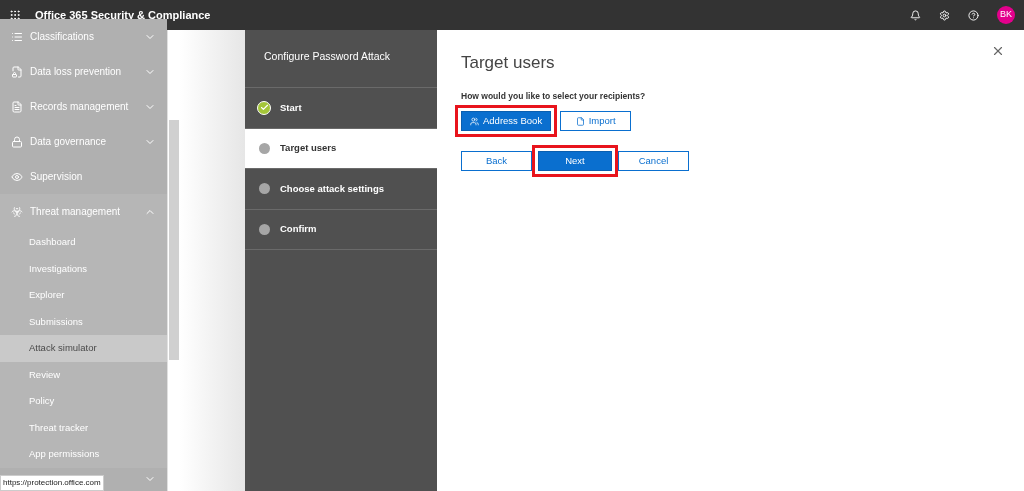 This screenshot has height=491, width=1024. Describe the element at coordinates (83, 106) in the screenshot. I see `nav-group: Records management` at that location.